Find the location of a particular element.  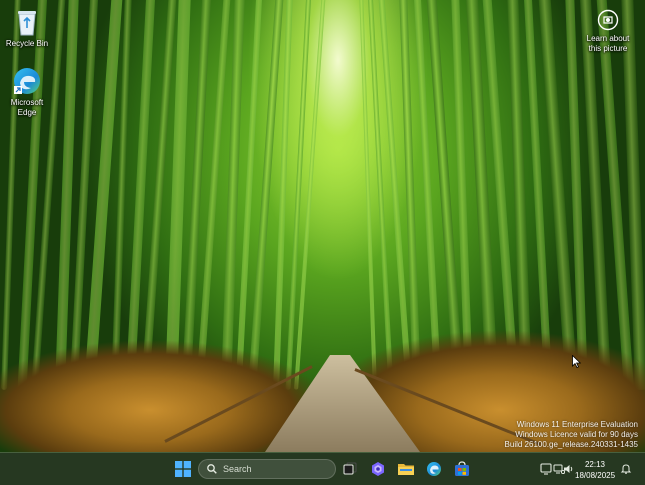

clock-date: 18/08/2025 is located at coordinates (595, 475).